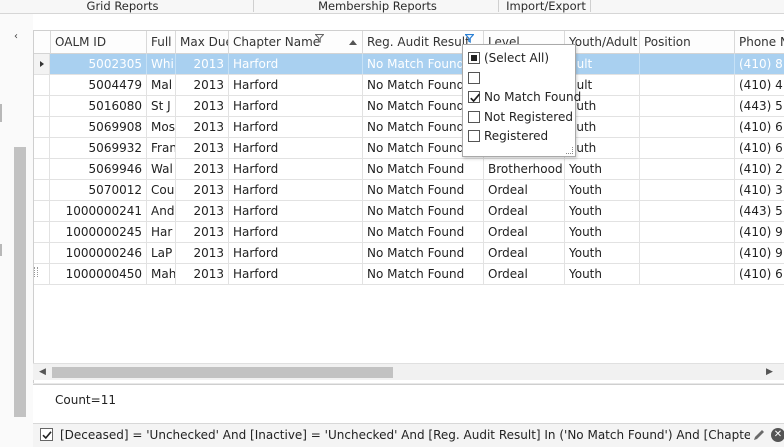 This screenshot has height=447, width=784. What do you see at coordinates (99, 127) in the screenshot?
I see `cell-oalm-id: 5069908` at bounding box center [99, 127].